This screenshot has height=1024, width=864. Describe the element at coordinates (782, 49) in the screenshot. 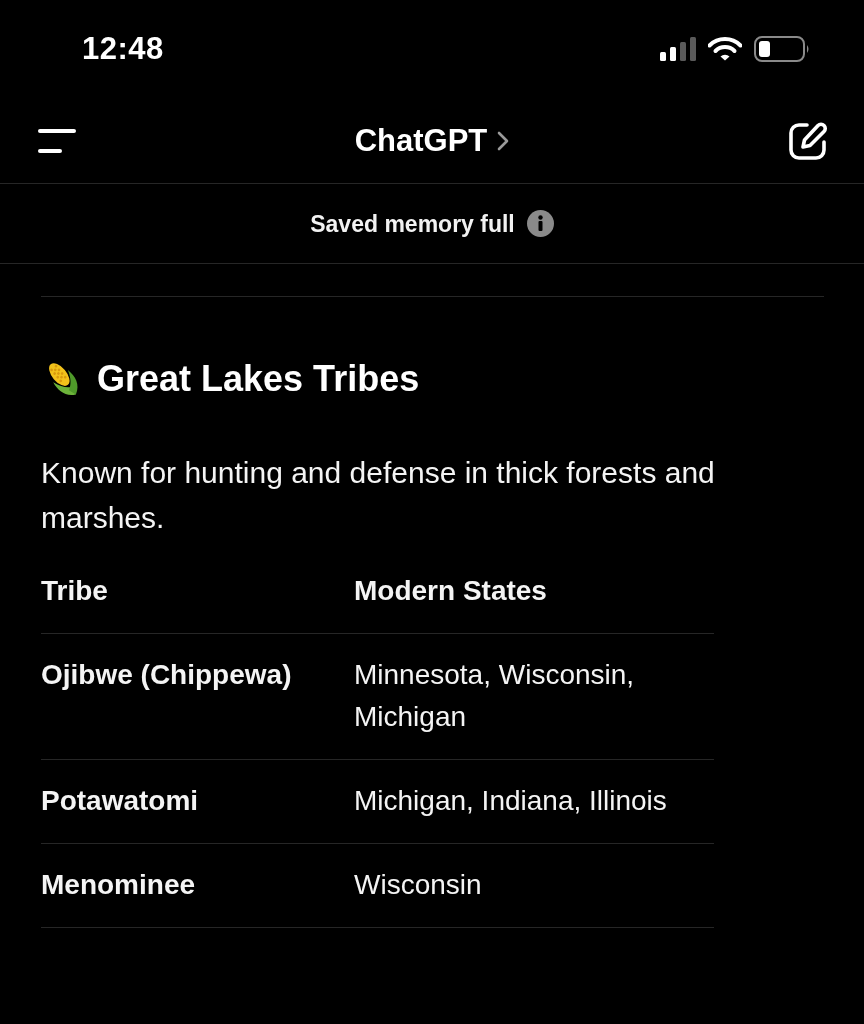

I see `battery-icon` at that location.